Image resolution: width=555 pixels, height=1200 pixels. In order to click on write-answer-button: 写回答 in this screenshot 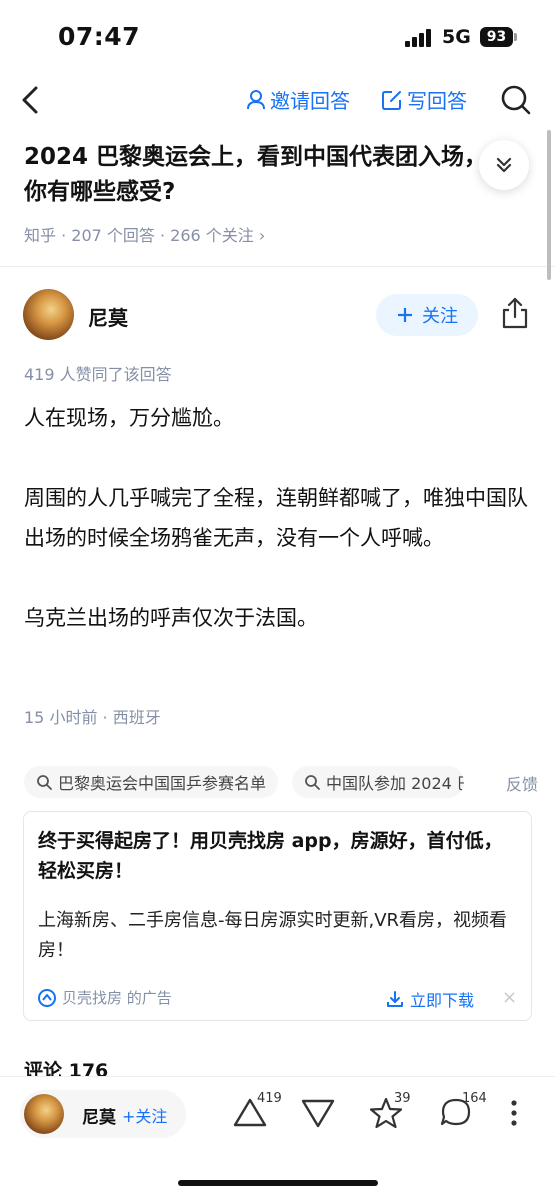, I will do `click(424, 99)`.